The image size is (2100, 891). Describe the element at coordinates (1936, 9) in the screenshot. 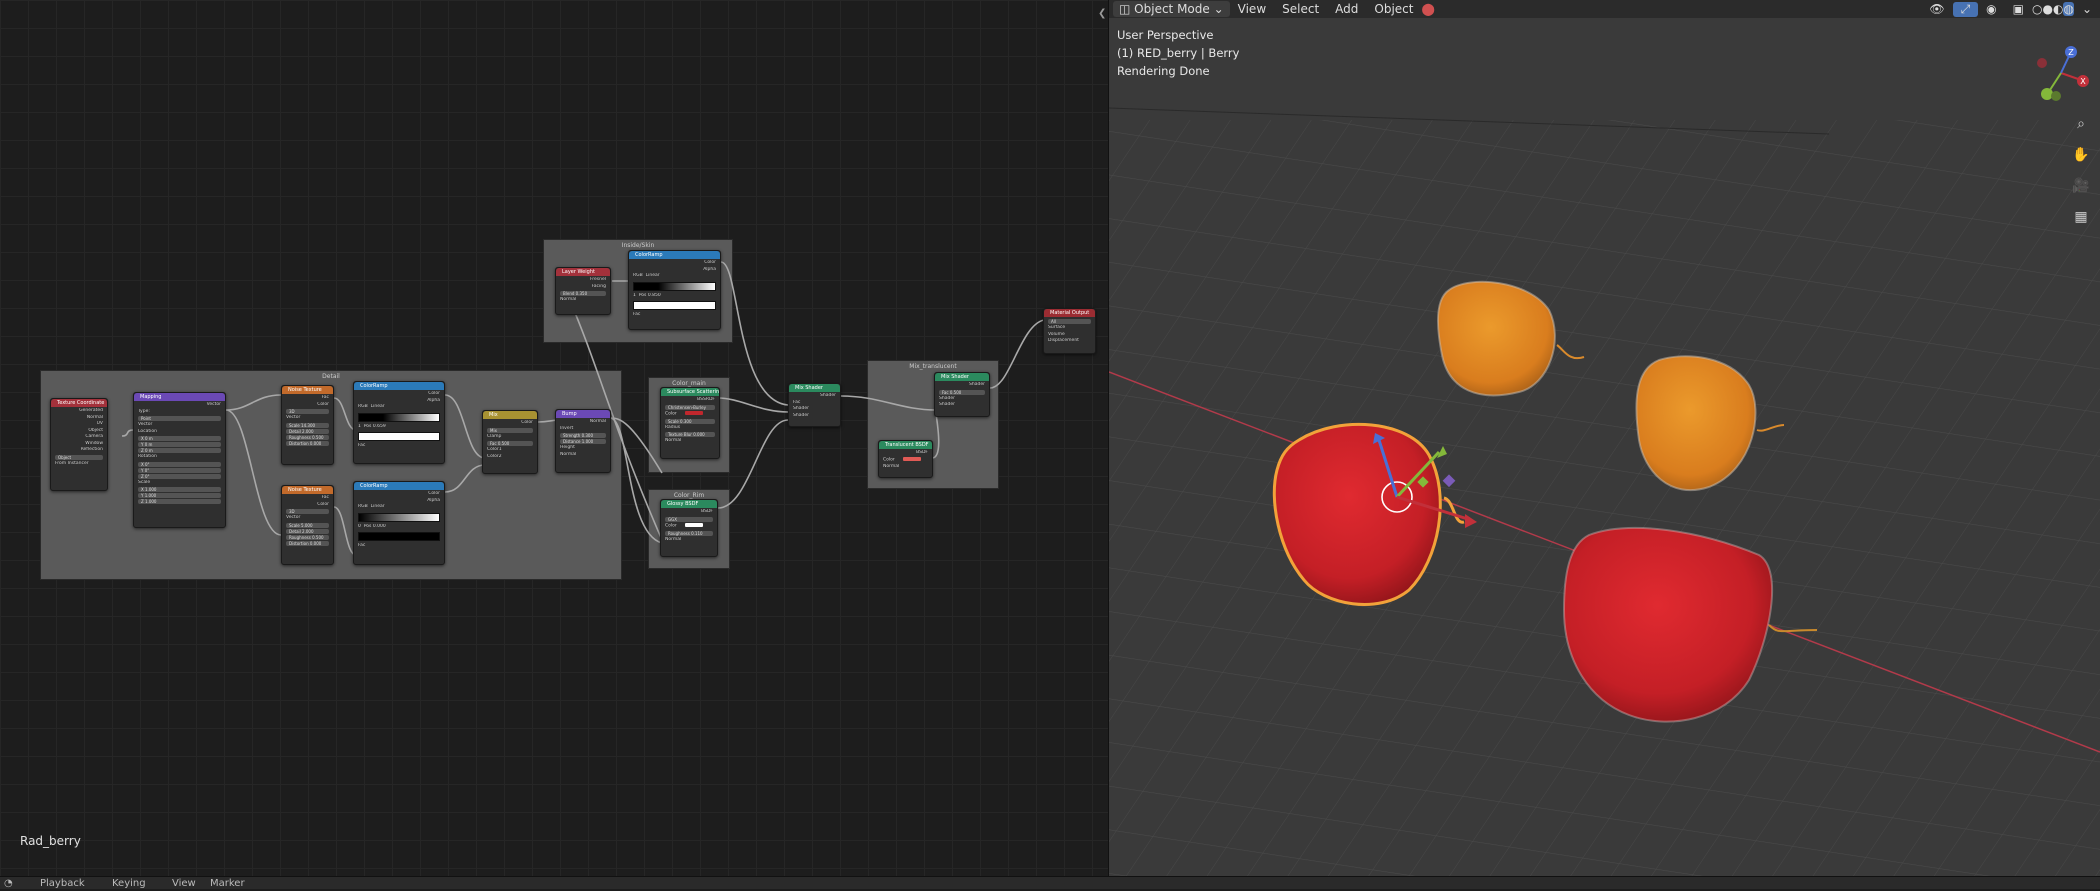

I see `visibility-icon: 👁` at that location.